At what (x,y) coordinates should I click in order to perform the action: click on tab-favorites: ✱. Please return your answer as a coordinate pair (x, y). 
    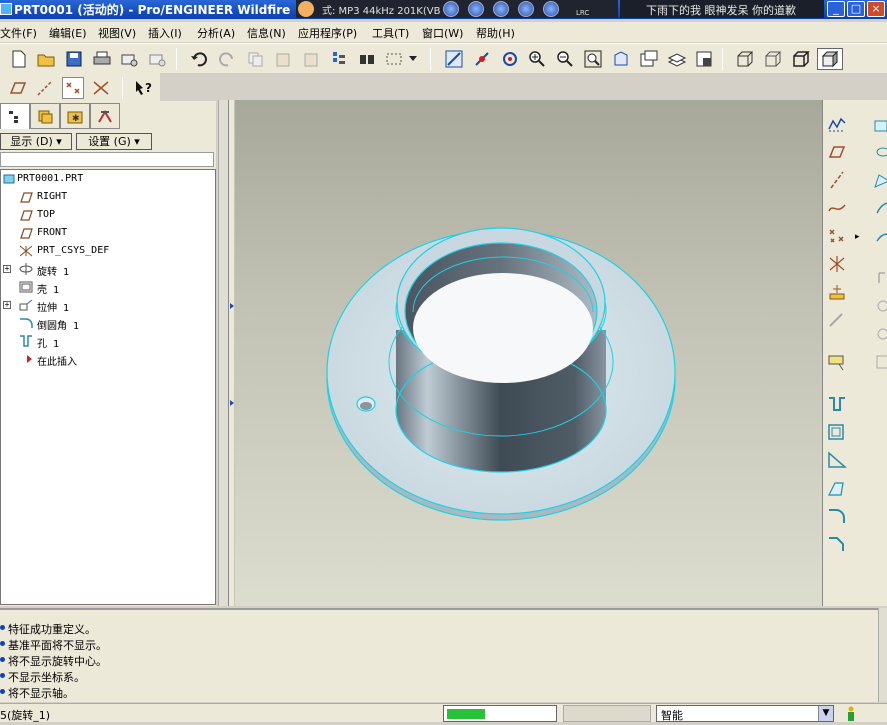
    Looking at the image, I should click on (75, 116).